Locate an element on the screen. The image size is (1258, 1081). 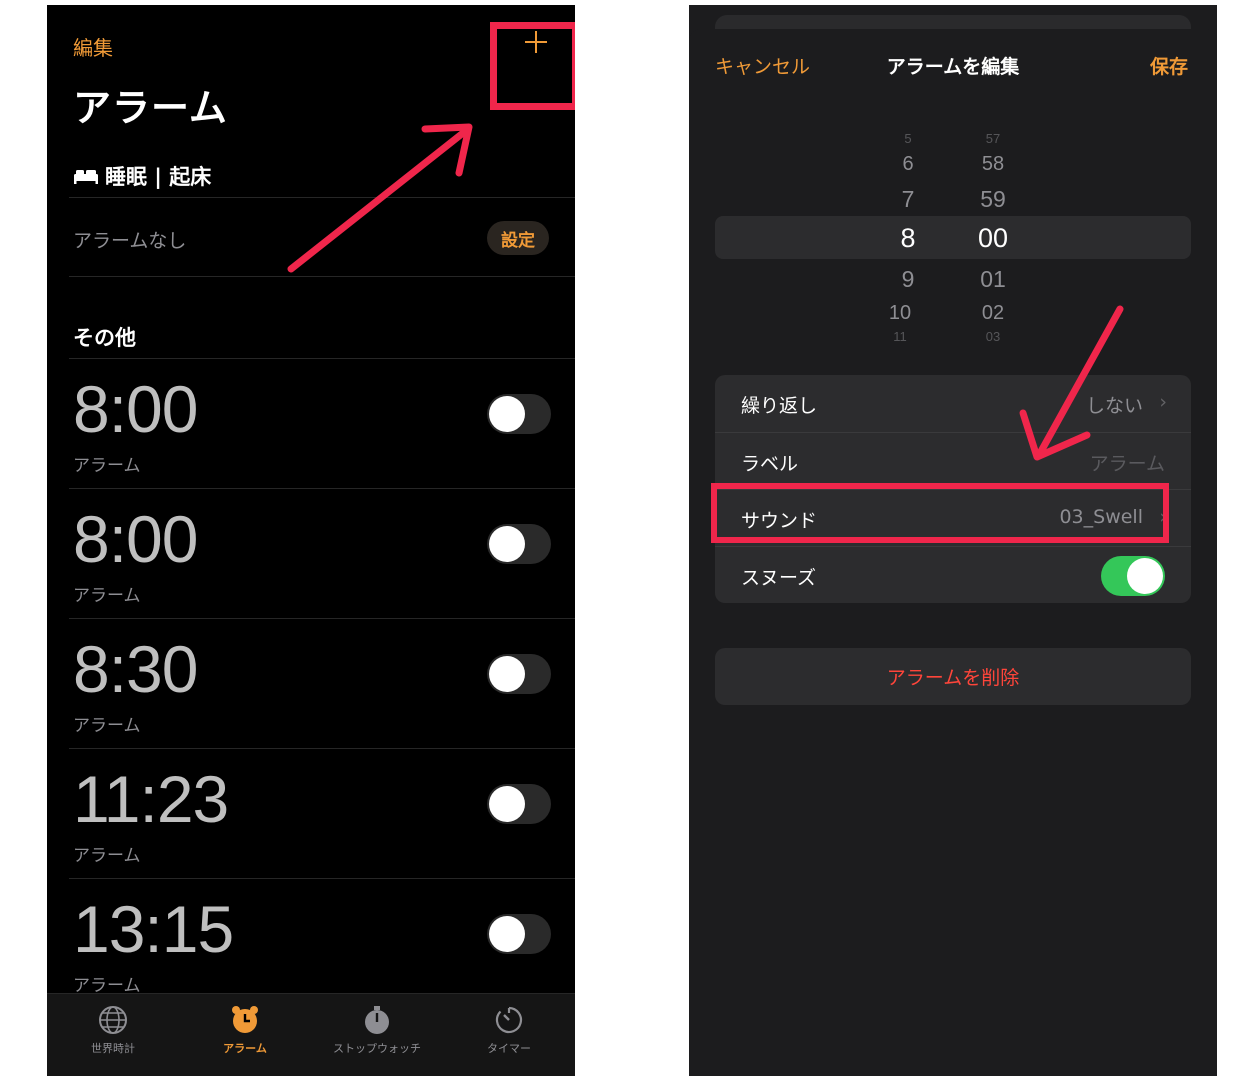
save-button: 保存 is located at coordinates (1169, 65).